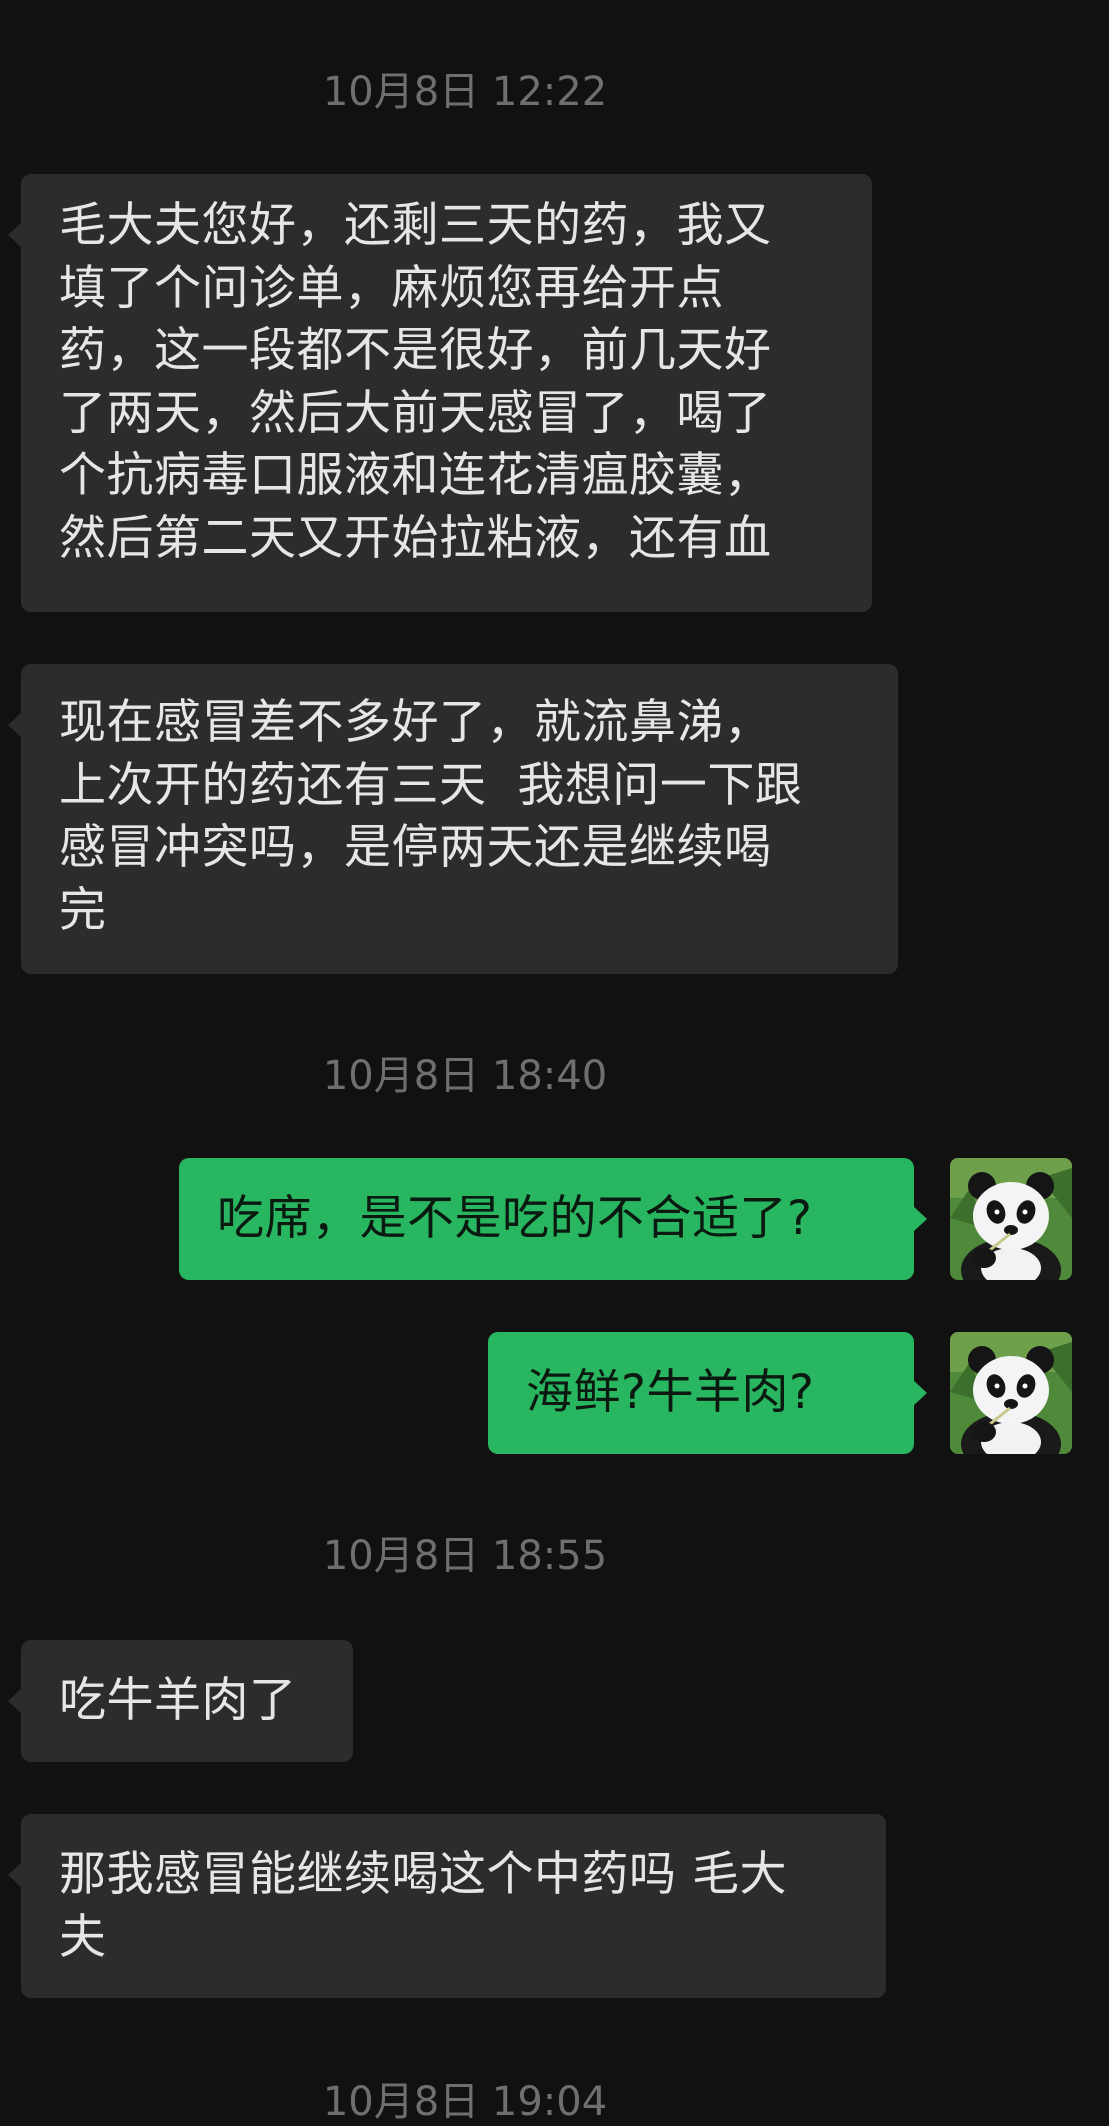  I want to click on outgoing-message-bubble: 海鲜?牛羊肉?, so click(707, 1393).